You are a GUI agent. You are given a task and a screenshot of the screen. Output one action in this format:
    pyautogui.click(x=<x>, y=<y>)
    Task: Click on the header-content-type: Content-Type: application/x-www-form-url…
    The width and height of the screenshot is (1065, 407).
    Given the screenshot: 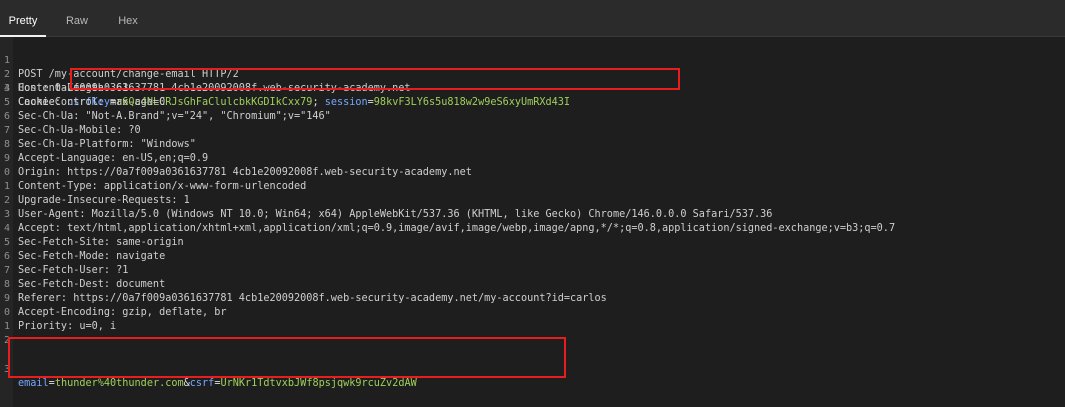 What is the action you would take?
    pyautogui.click(x=162, y=186)
    